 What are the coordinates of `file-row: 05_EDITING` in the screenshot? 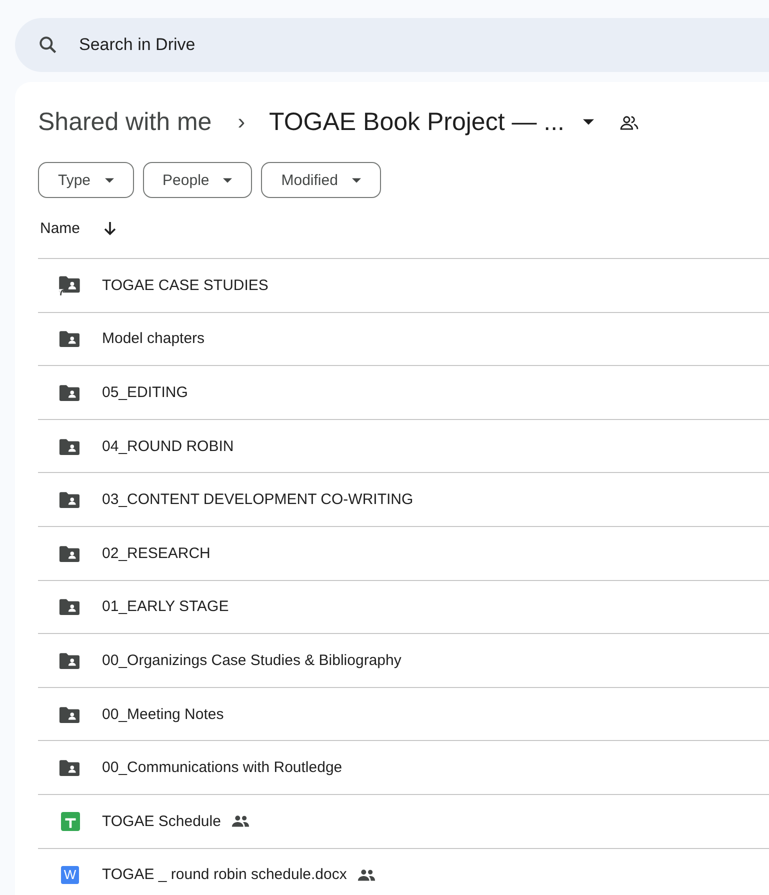 It's located at (403, 393).